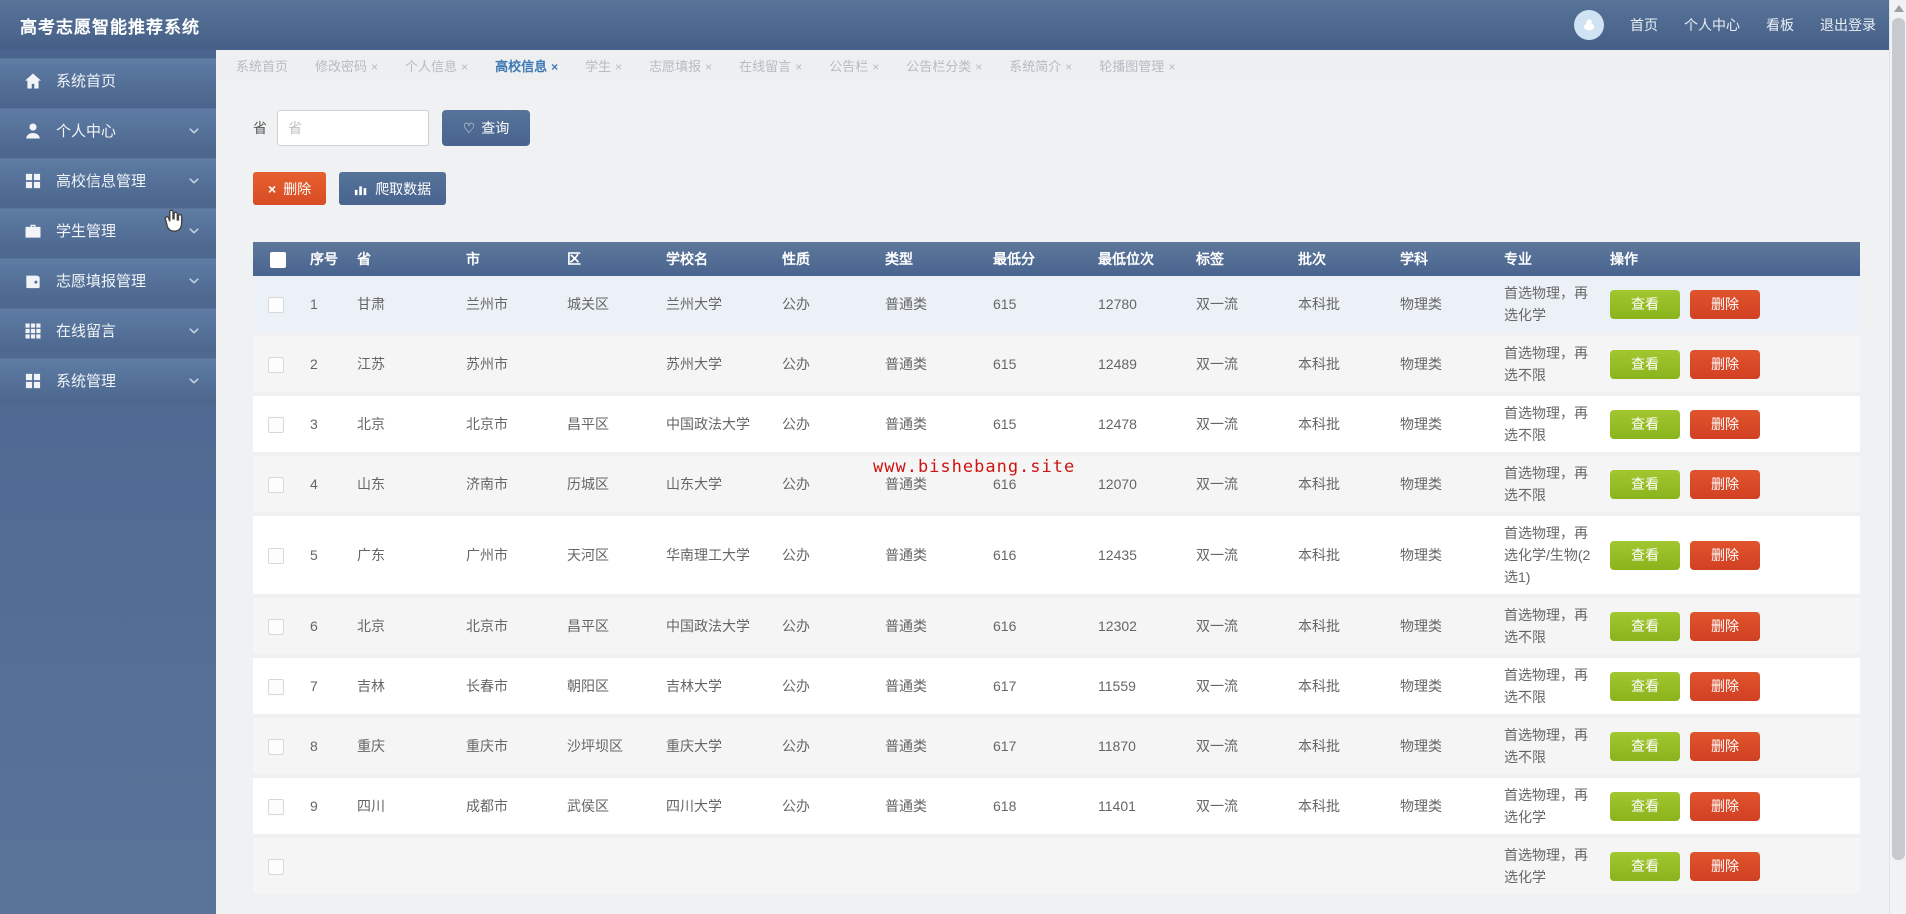 The image size is (1906, 914). I want to click on tab-bulletin-category: 公告栏分类 ×, so click(944, 65).